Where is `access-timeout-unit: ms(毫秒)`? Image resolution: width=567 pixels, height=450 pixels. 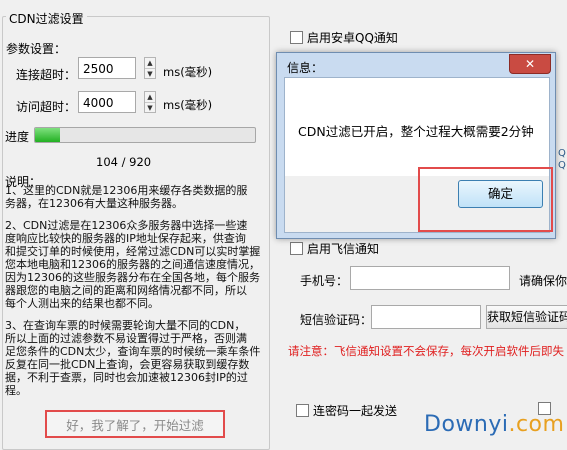 access-timeout-unit: ms(毫秒) is located at coordinates (188, 105).